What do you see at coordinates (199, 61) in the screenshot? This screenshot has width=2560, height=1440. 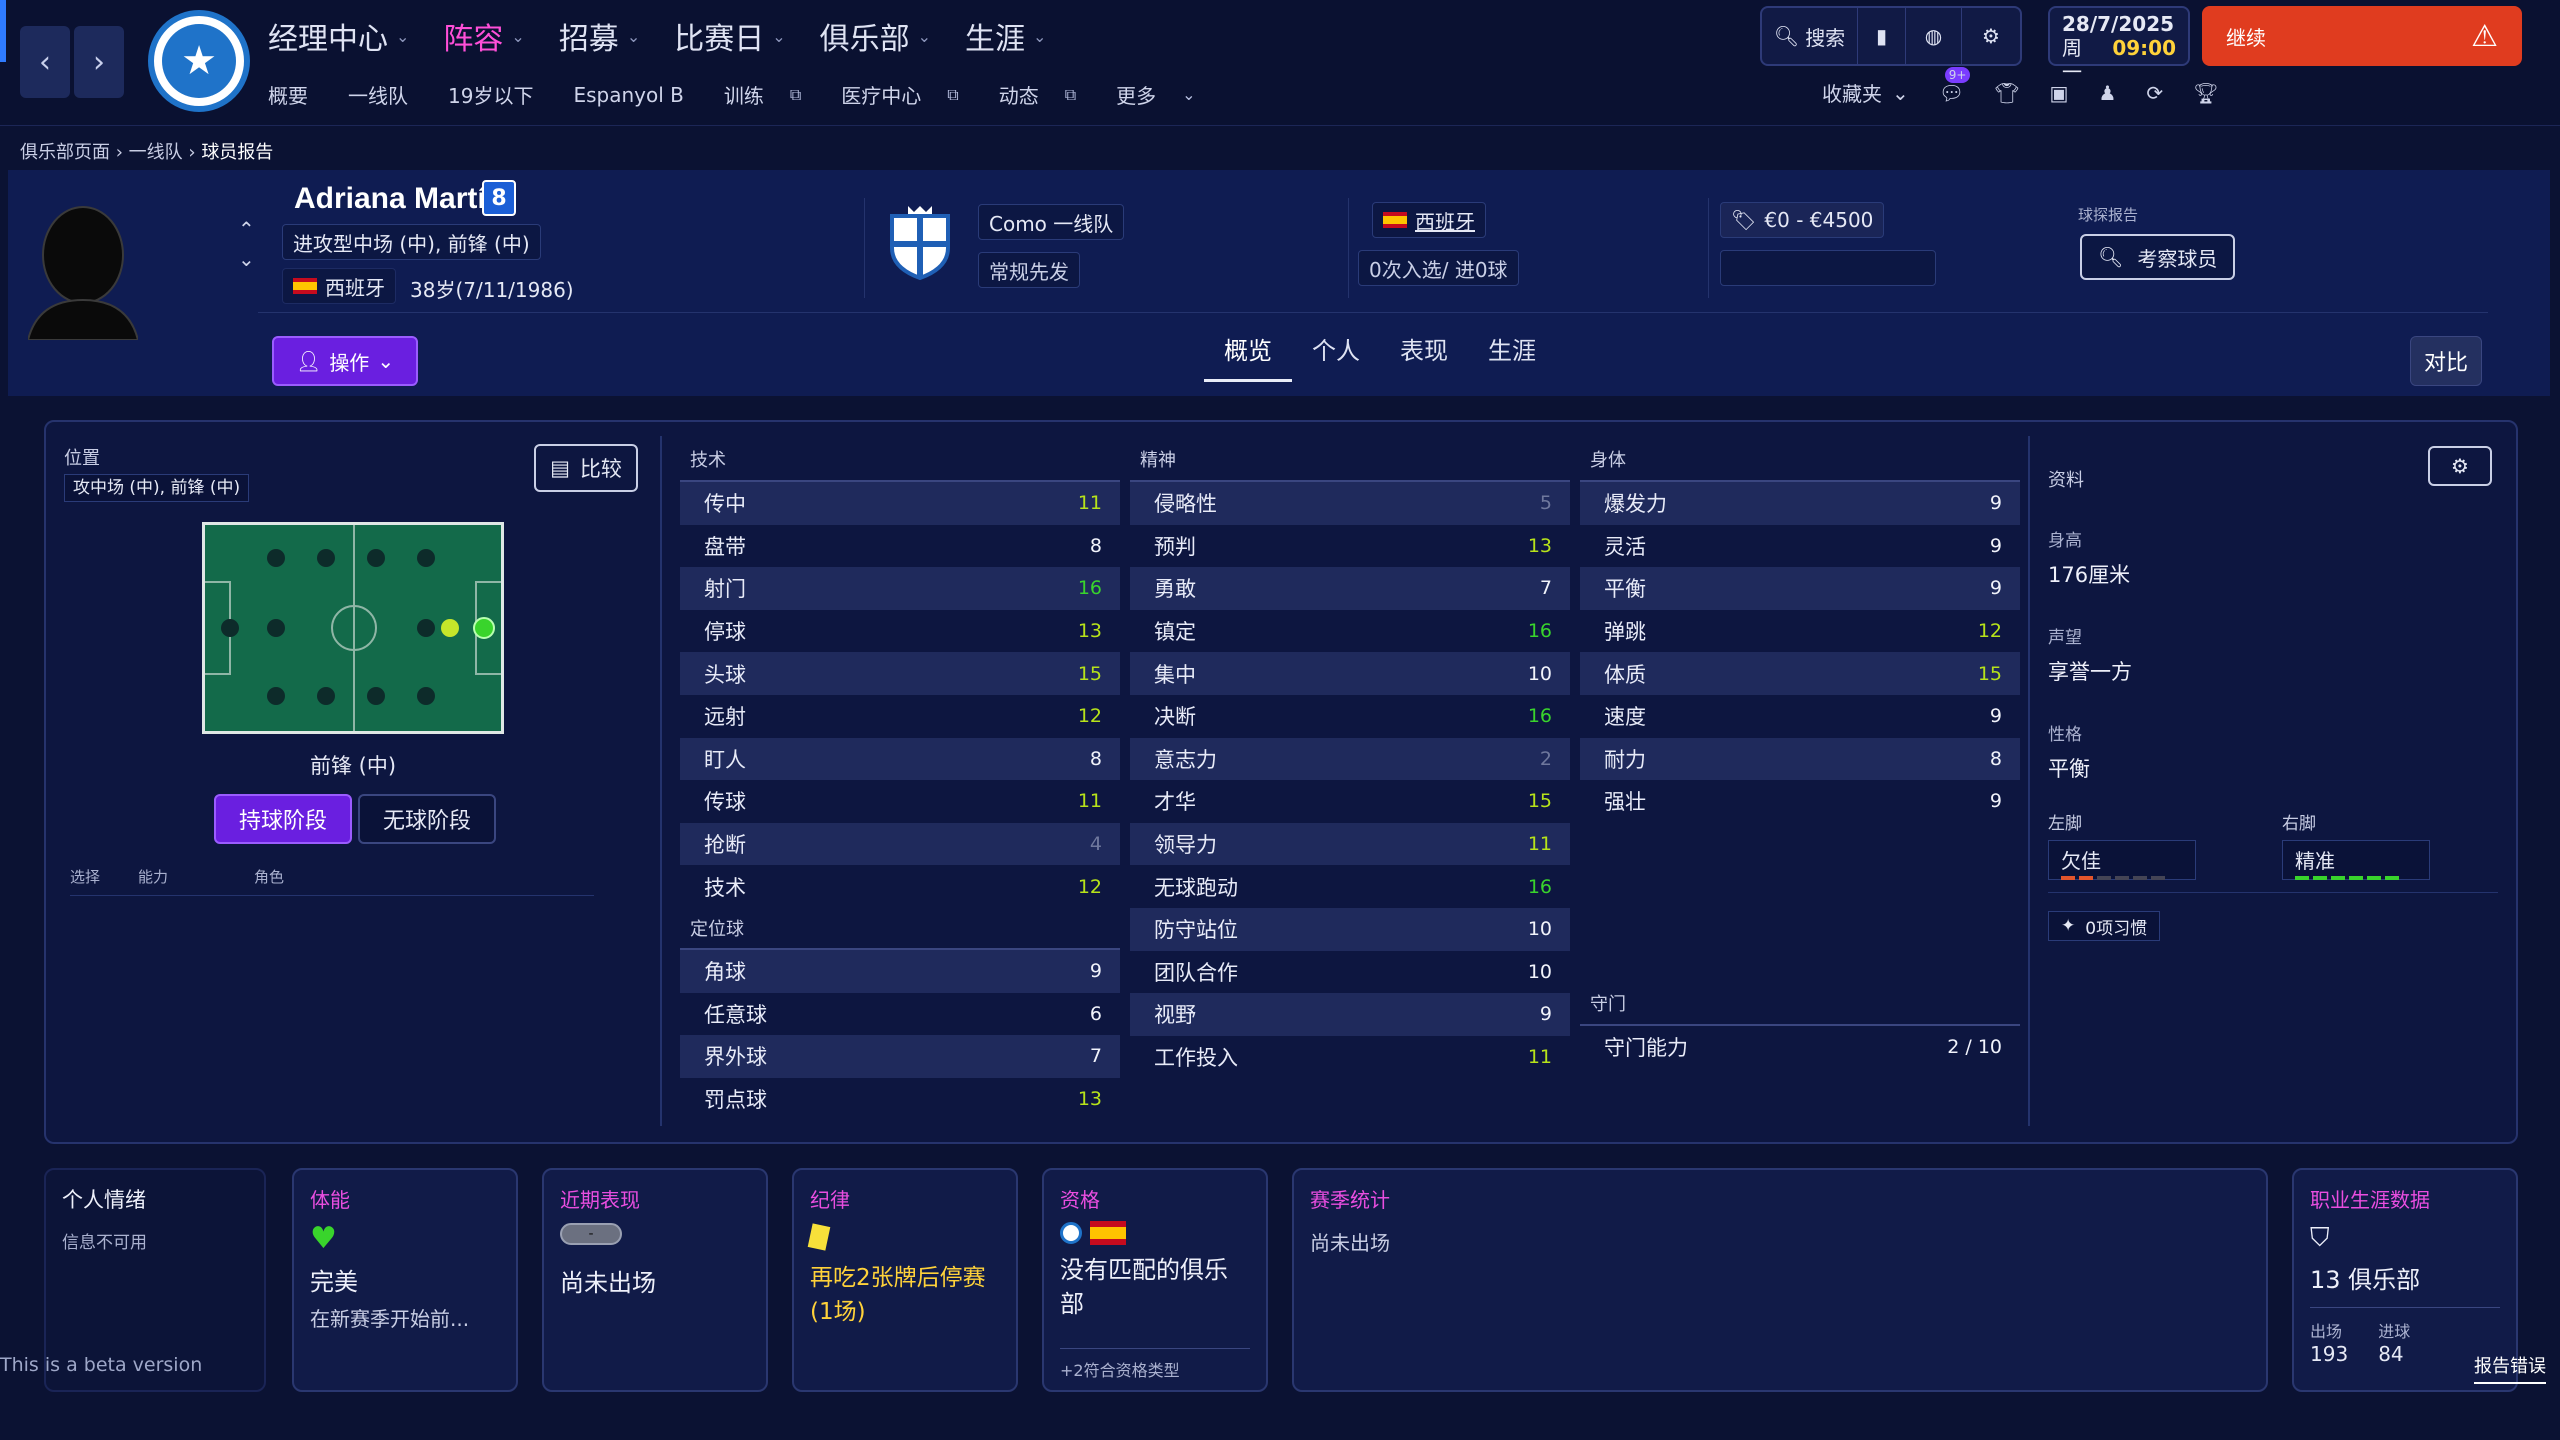 I see `club-logo: ★` at bounding box center [199, 61].